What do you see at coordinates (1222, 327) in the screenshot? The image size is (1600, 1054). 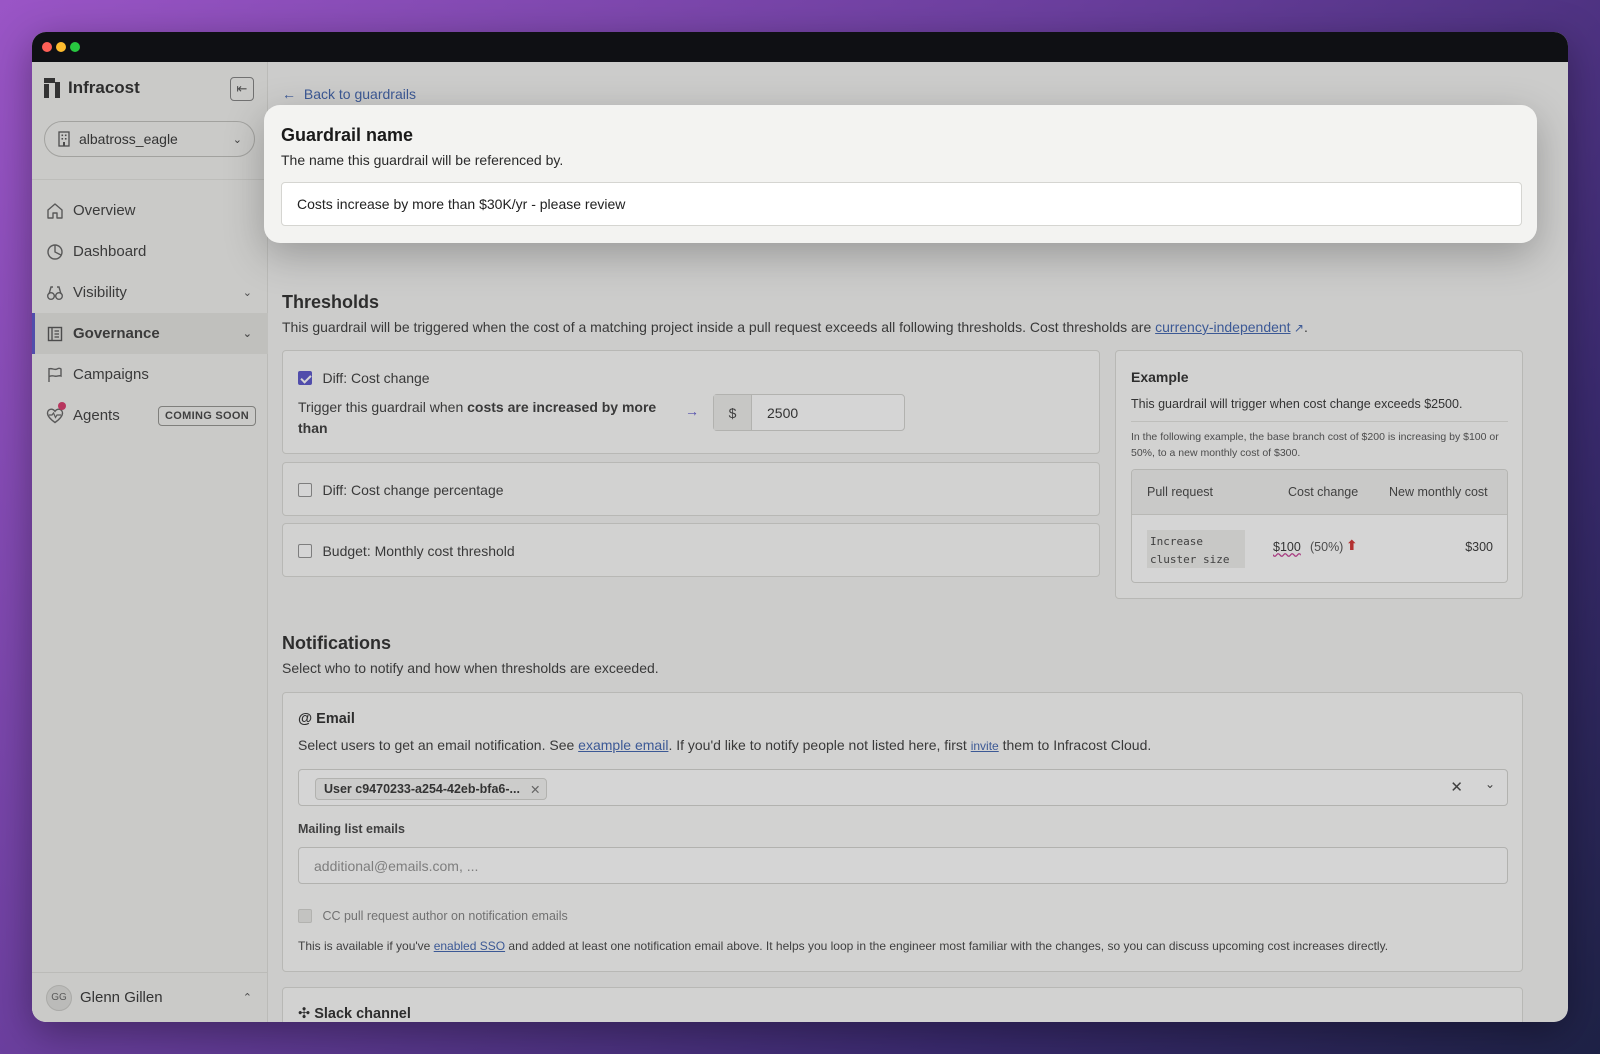 I see `currency-independent-link: currency-independent` at bounding box center [1222, 327].